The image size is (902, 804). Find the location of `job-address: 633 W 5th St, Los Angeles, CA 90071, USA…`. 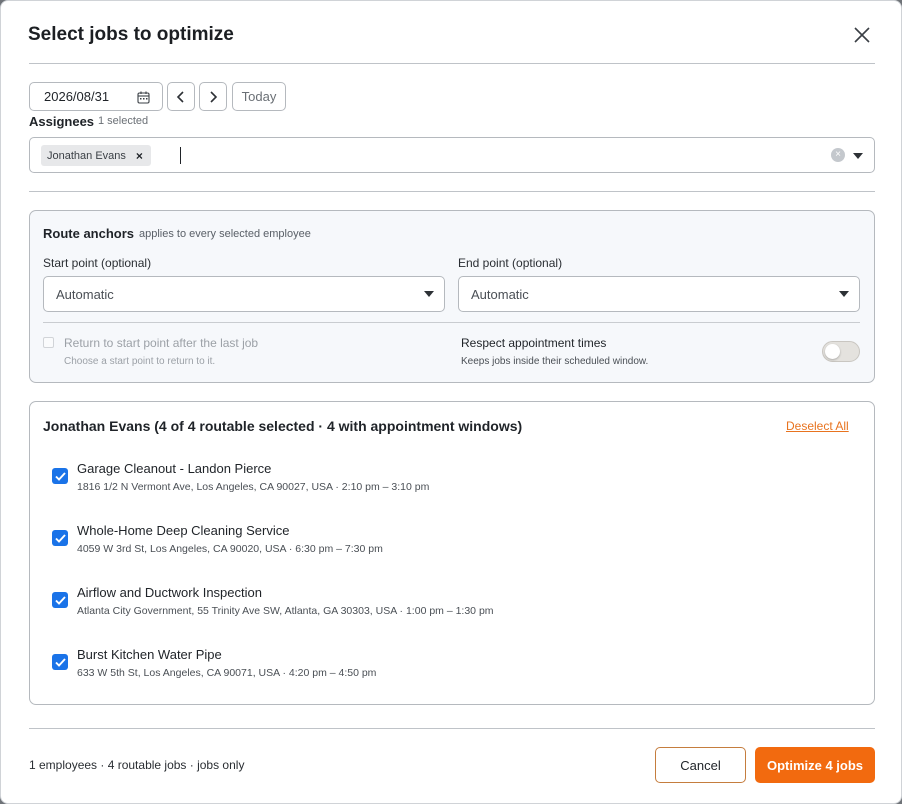

job-address: 633 W 5th St, Los Angeles, CA 90071, USA… is located at coordinates (227, 673).